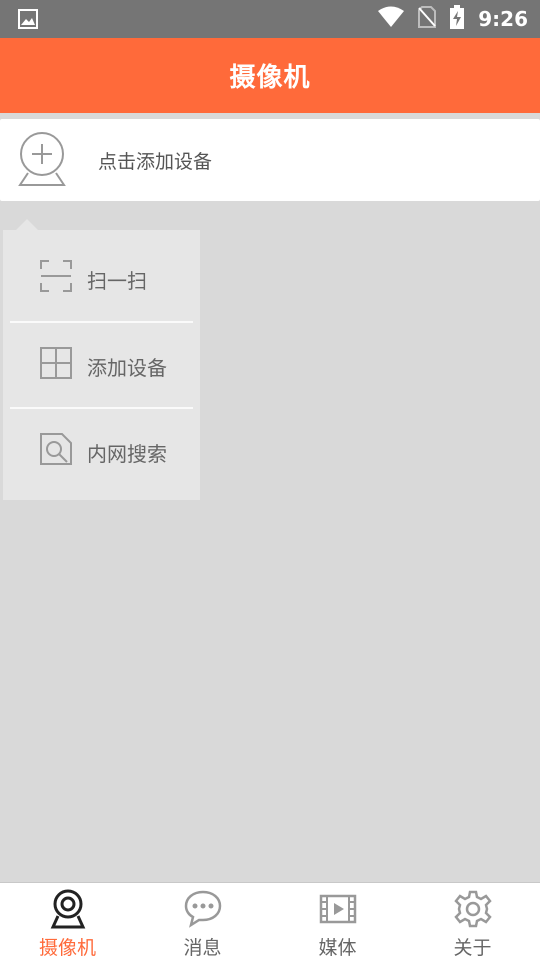  I want to click on no-sim-icon, so click(427, 19).